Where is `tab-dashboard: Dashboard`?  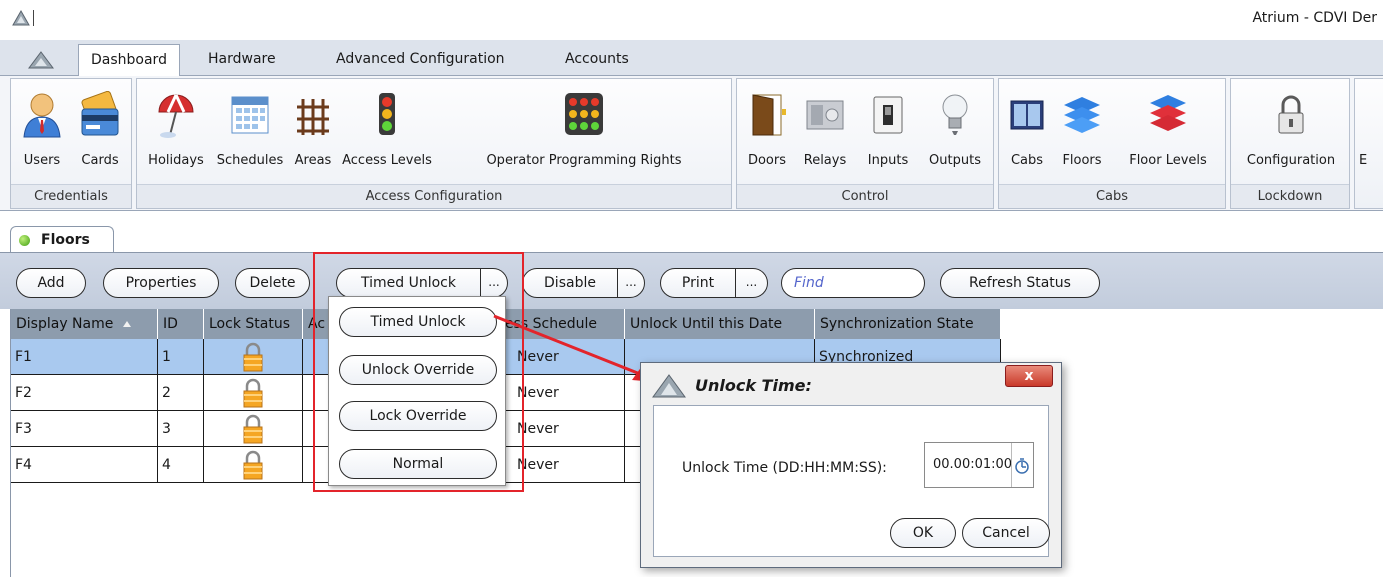
tab-dashboard: Dashboard is located at coordinates (129, 60).